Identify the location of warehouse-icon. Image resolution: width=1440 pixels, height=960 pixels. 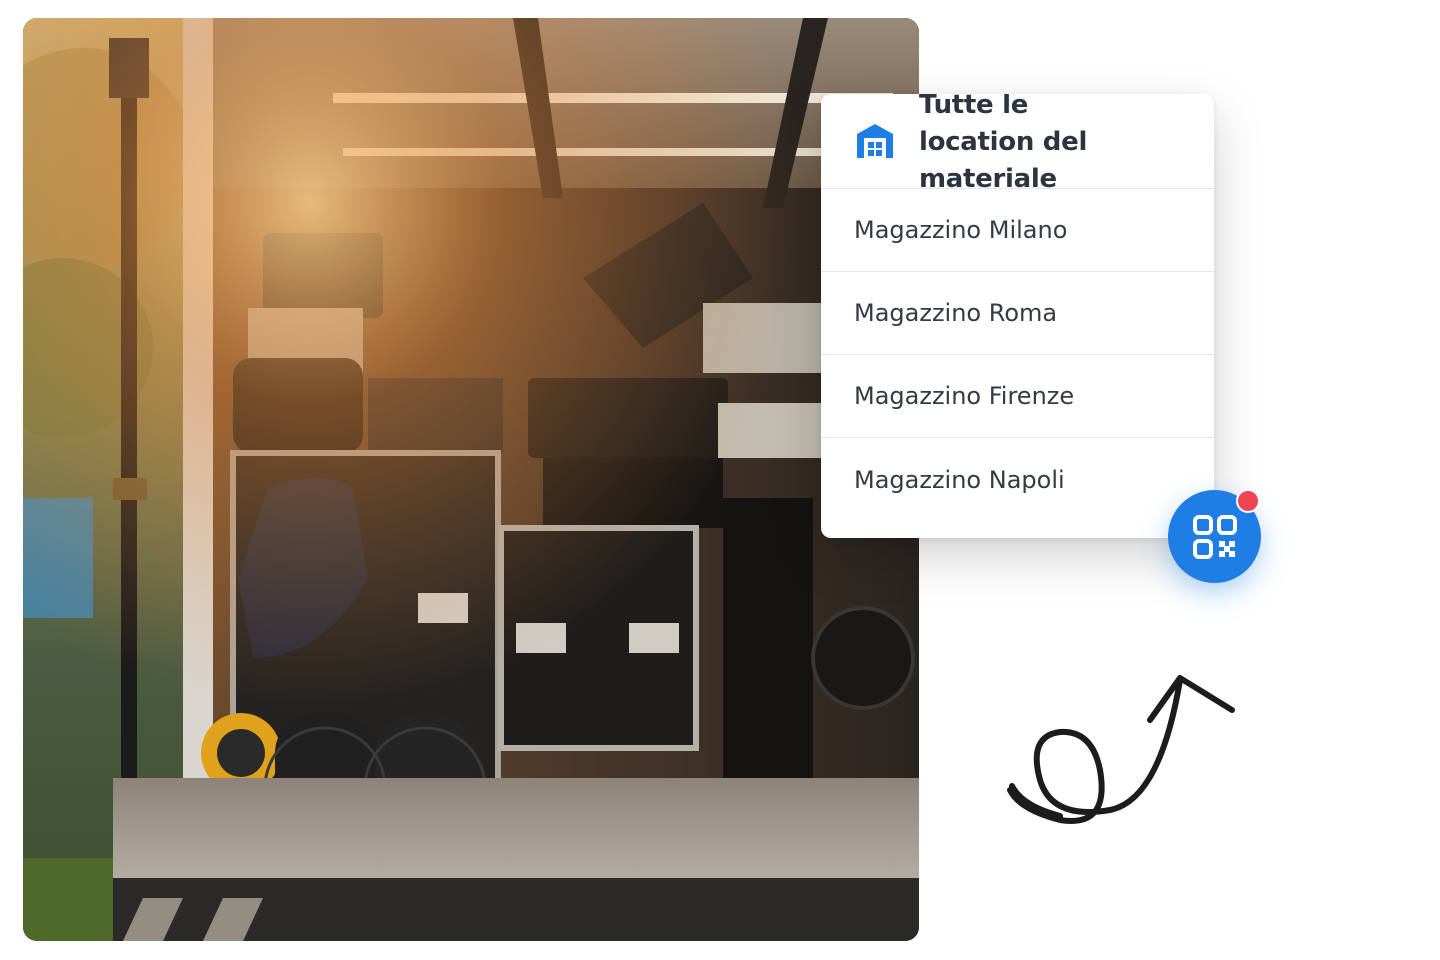
(875, 141).